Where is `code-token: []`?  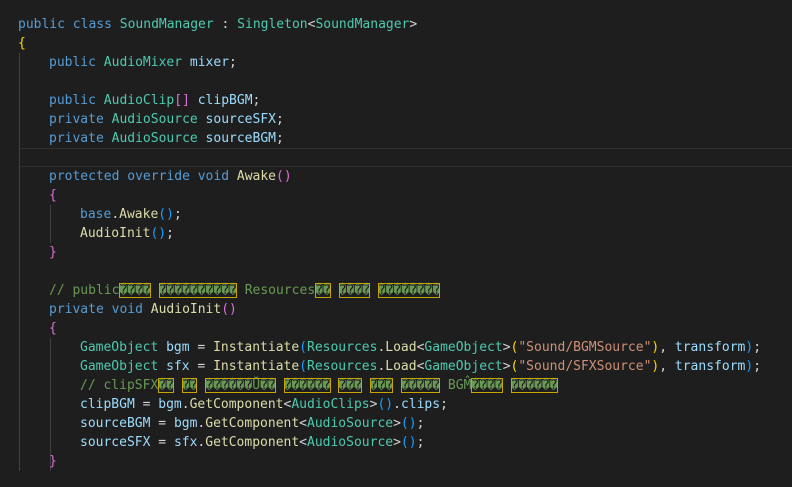
code-token: [] is located at coordinates (182, 100).